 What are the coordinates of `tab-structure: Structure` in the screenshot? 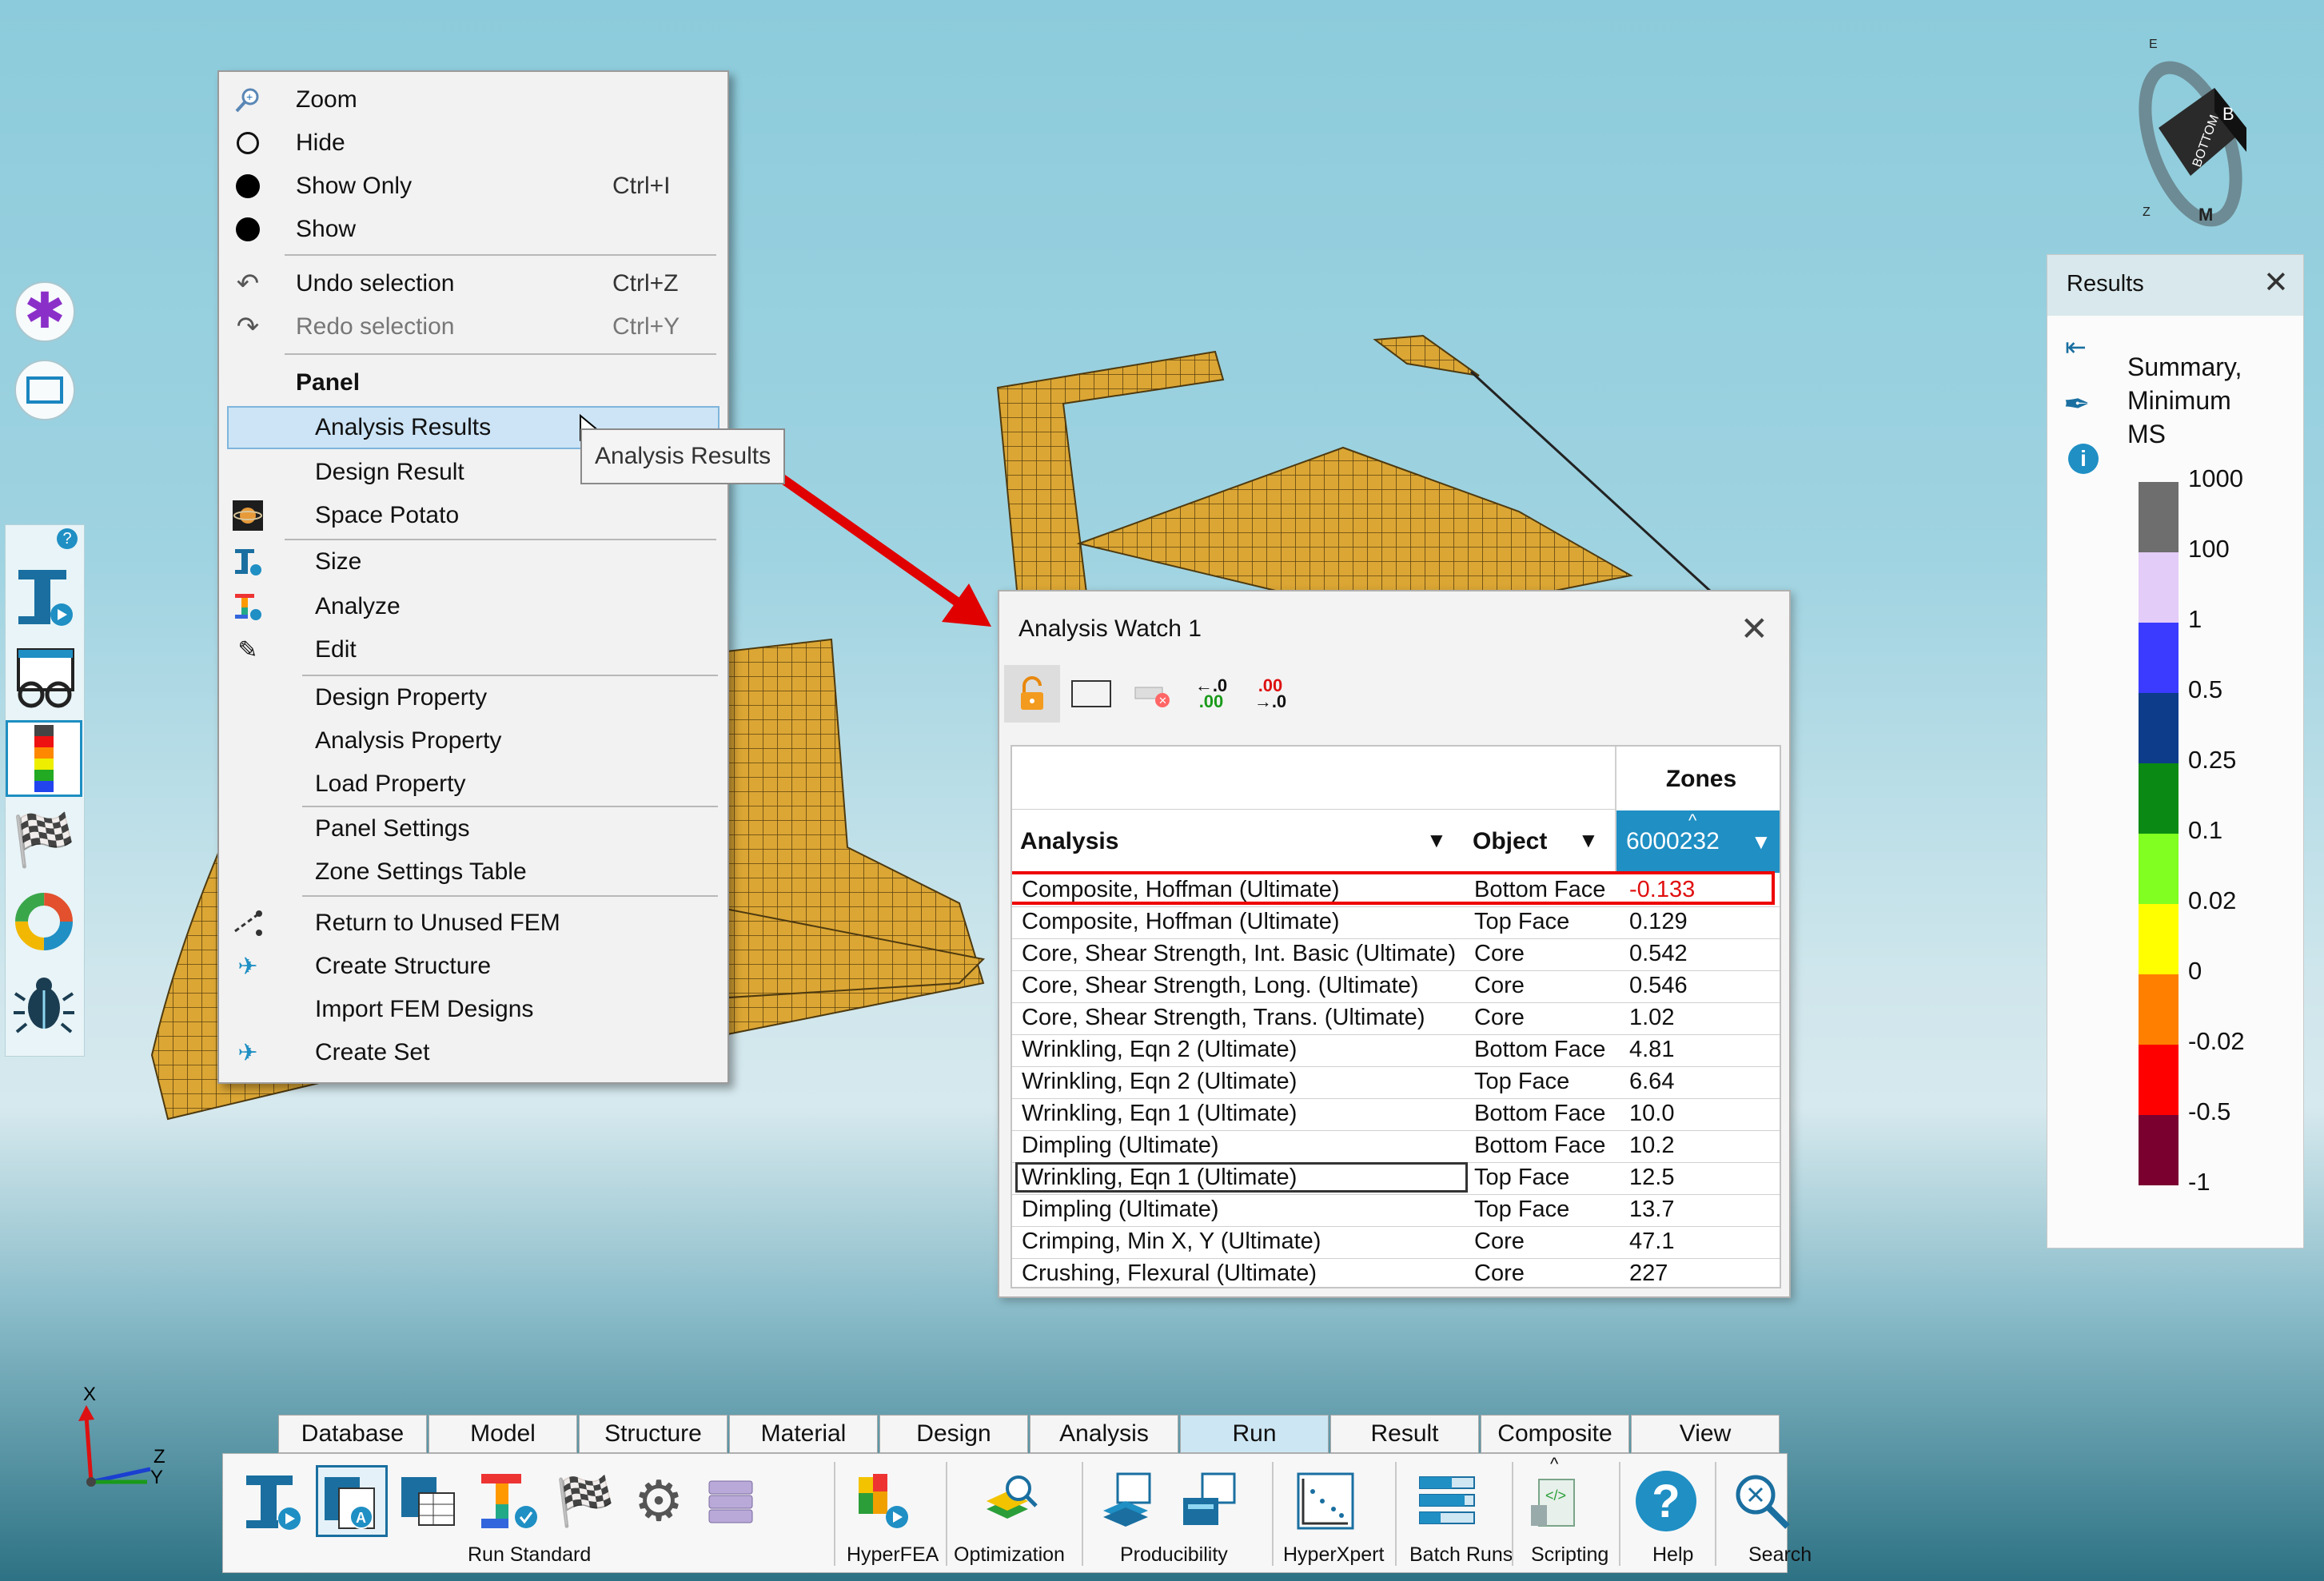 It's located at (653, 1434).